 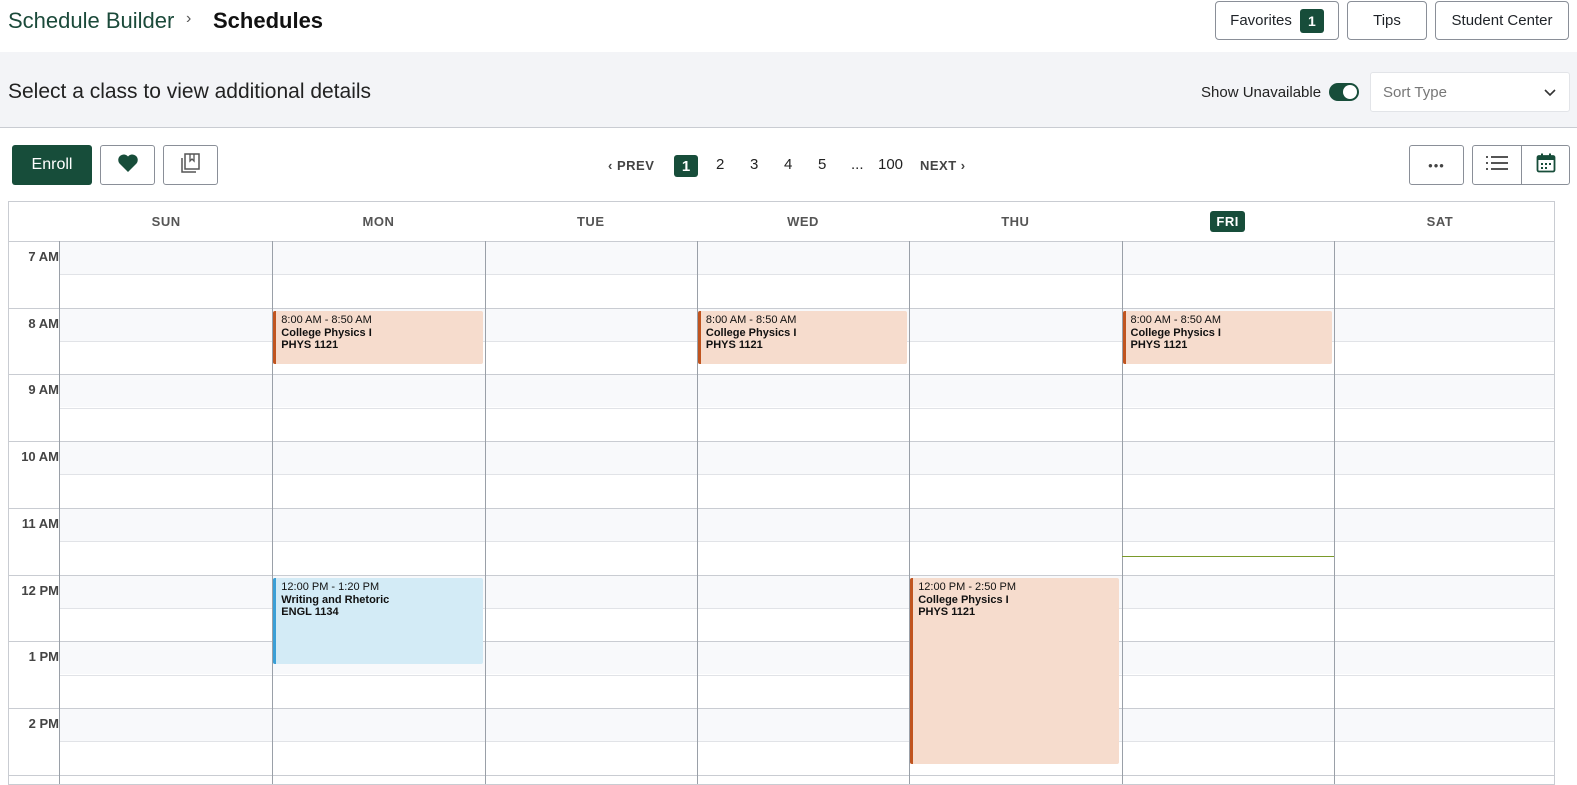 I want to click on sort-type-placeholder: Sort Type, so click(x=1415, y=92).